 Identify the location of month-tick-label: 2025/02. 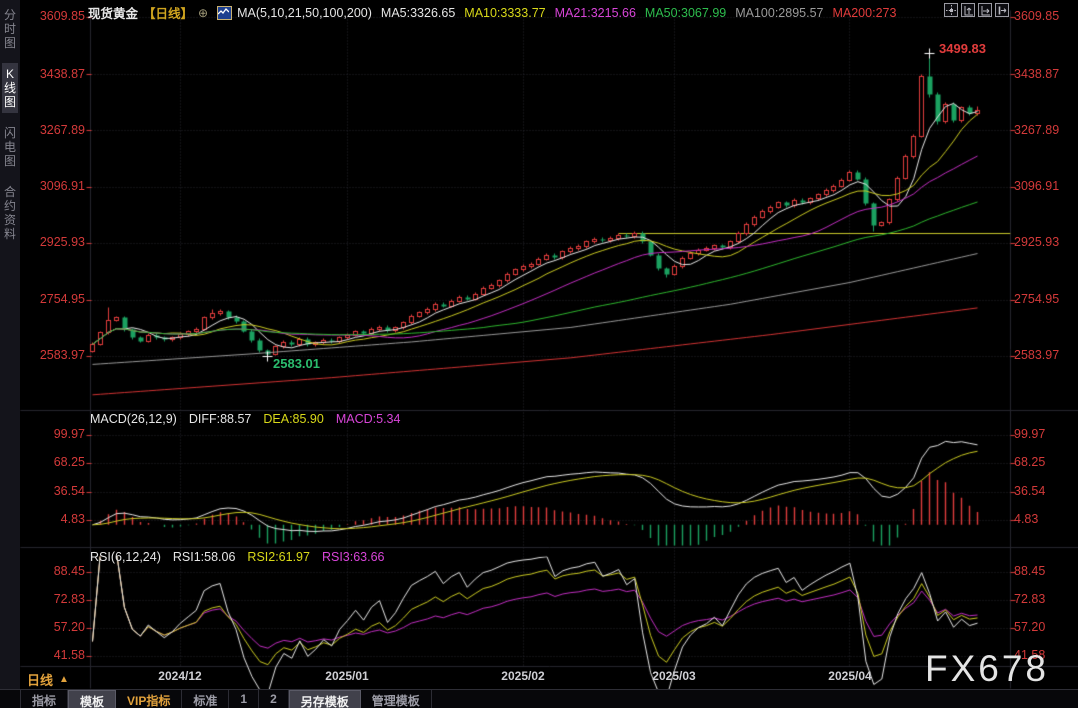
(523, 676).